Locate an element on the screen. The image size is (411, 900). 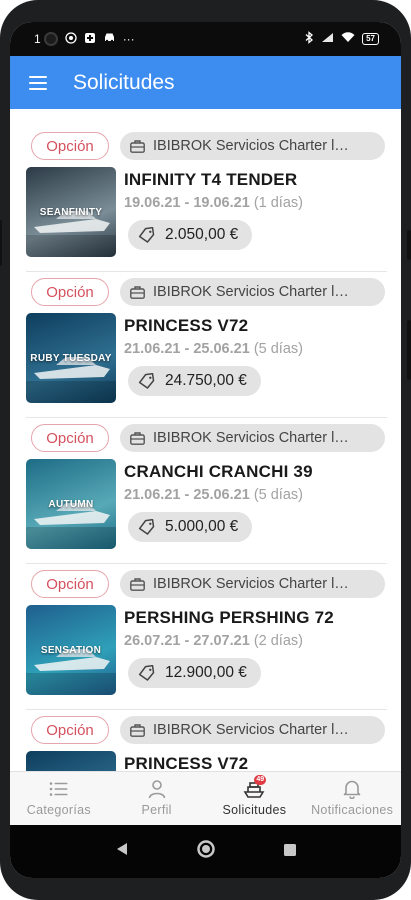
status-more: ··· is located at coordinates (128, 39).